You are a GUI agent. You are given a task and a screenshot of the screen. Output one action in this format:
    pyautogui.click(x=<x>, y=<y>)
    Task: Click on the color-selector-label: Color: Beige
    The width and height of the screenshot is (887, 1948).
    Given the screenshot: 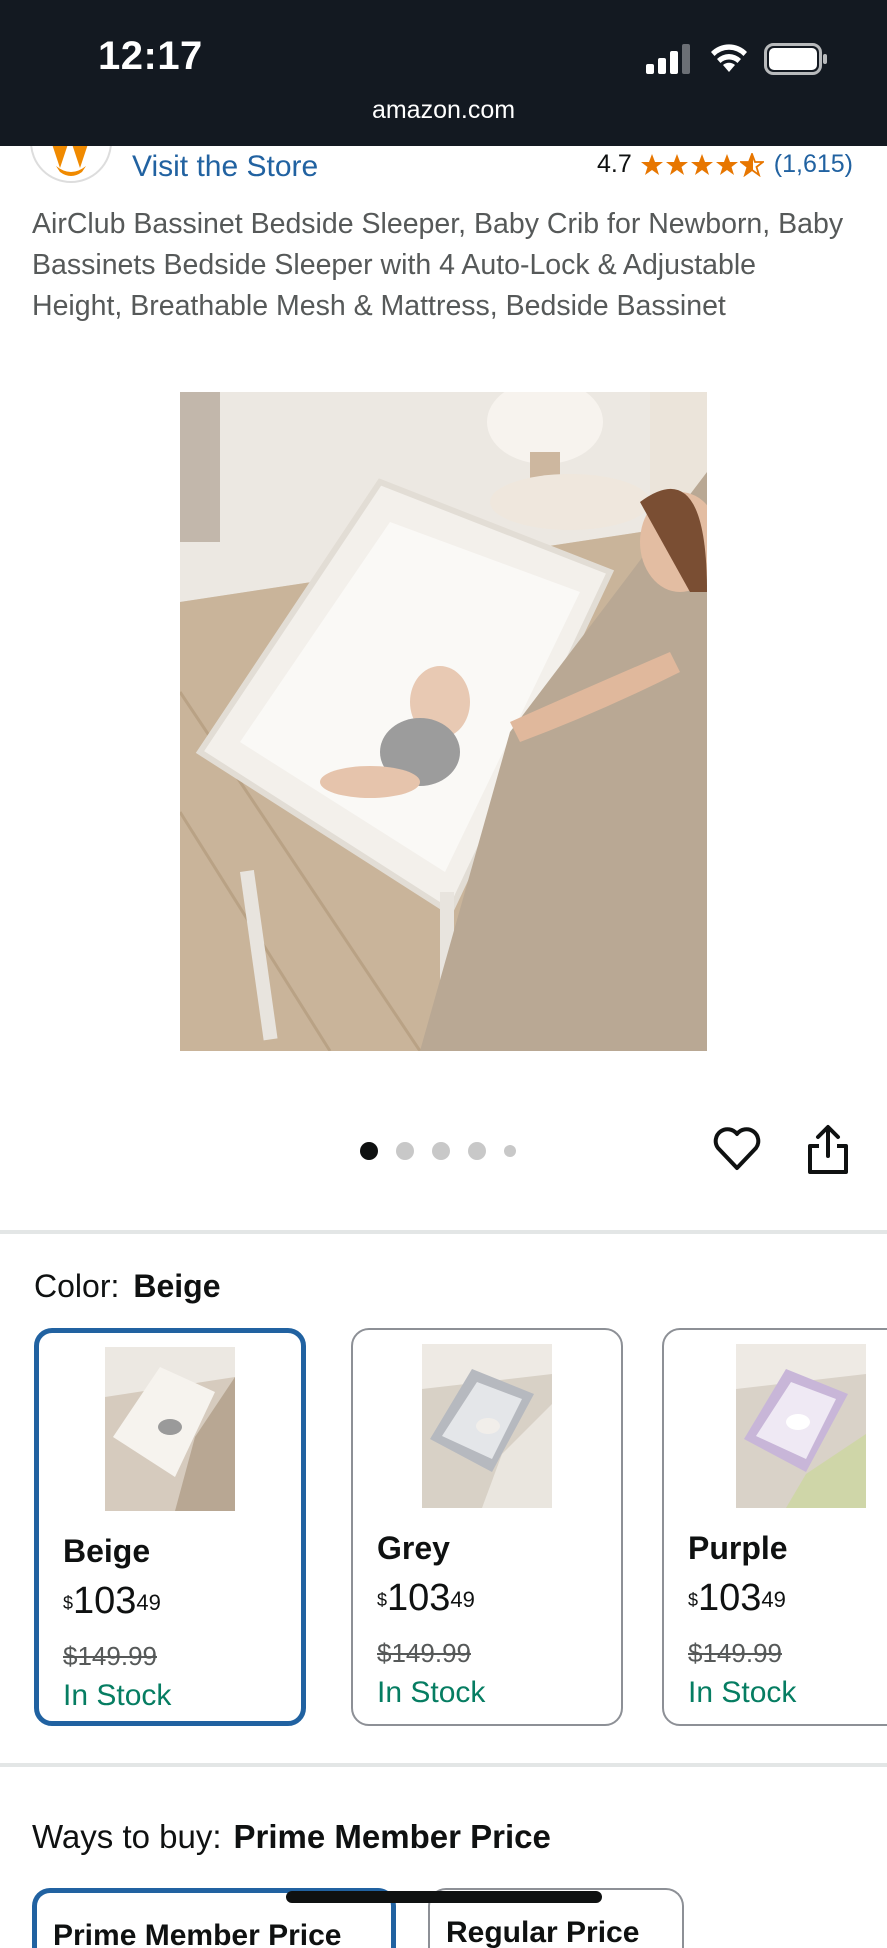 What is the action you would take?
    pyautogui.click(x=127, y=1286)
    